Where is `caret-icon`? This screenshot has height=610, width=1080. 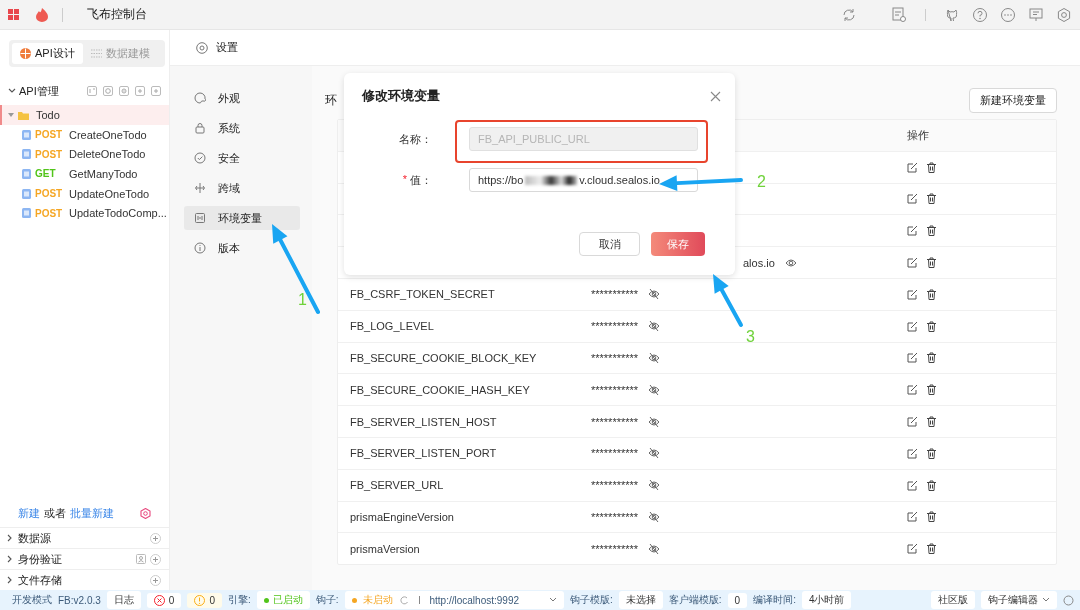
caret-icon is located at coordinates (553, 600).